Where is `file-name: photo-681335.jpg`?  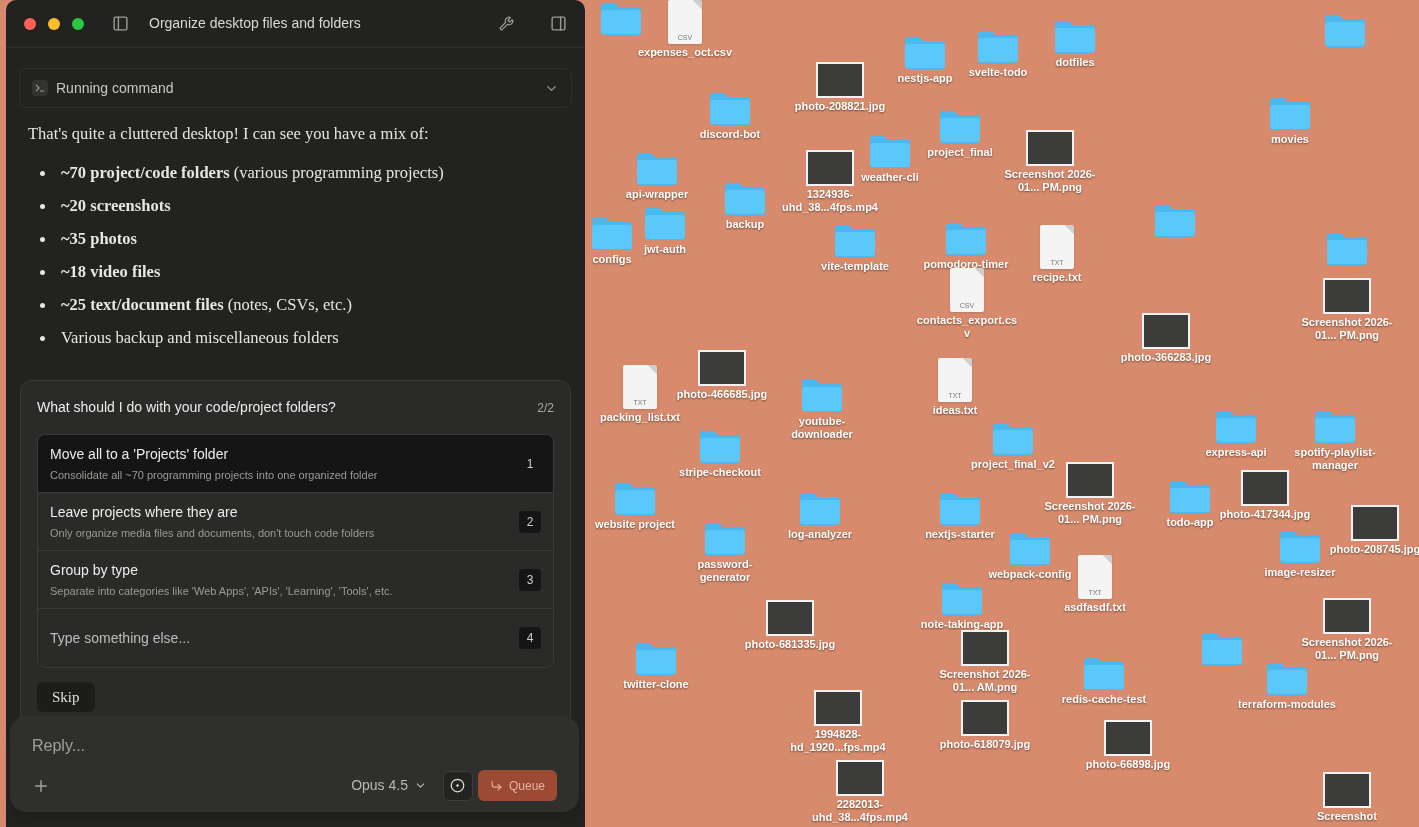 file-name: photo-681335.jpg is located at coordinates (790, 644).